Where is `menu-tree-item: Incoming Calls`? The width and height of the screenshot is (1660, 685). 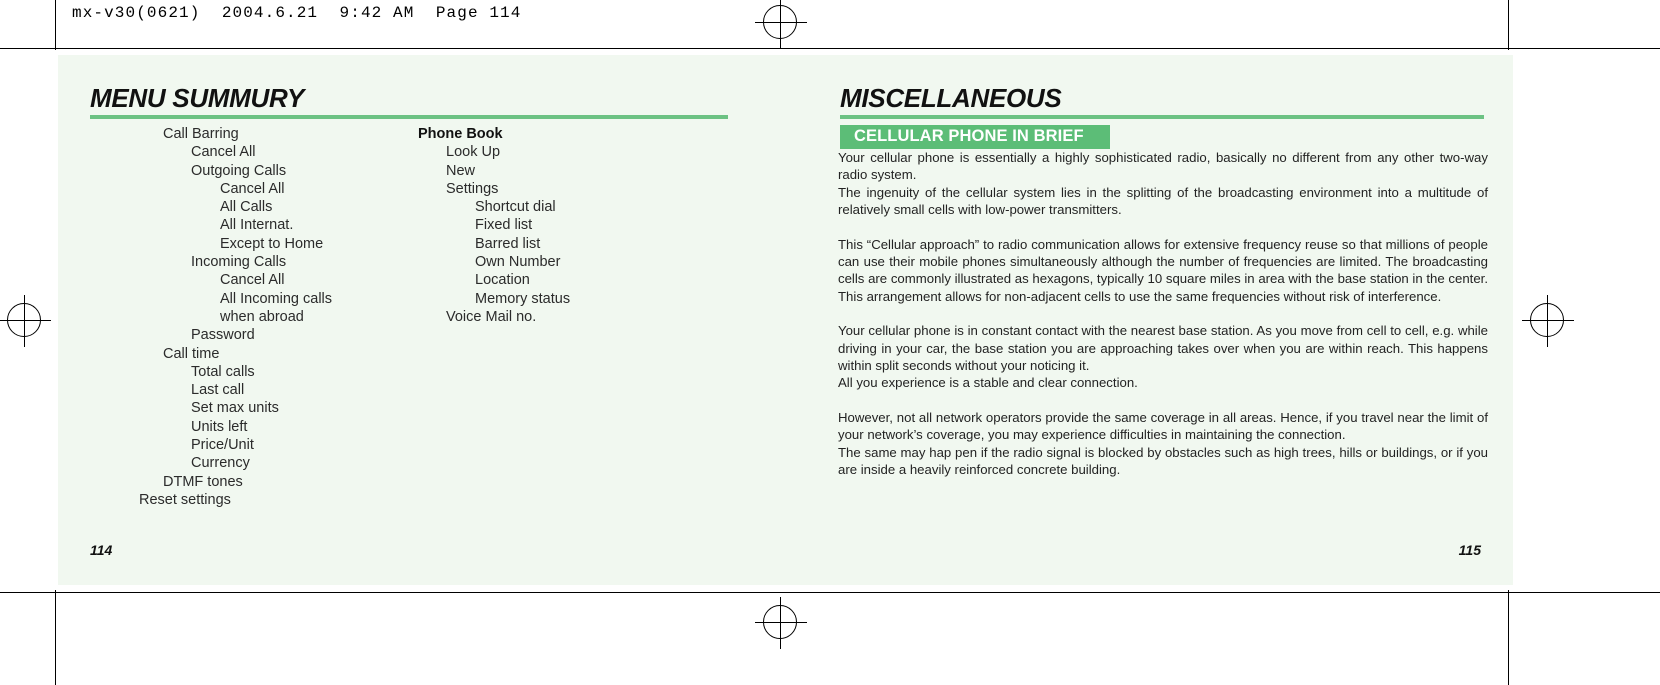 menu-tree-item: Incoming Calls is located at coordinates (239, 262).